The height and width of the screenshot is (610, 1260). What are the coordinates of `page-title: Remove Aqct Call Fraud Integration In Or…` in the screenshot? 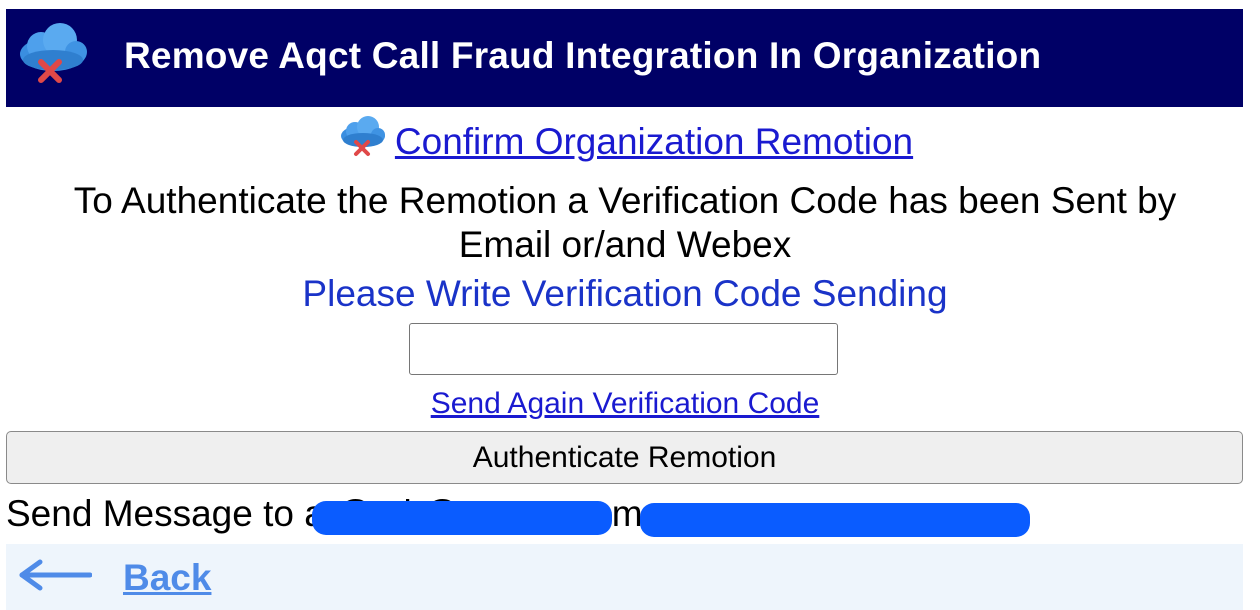 It's located at (583, 55).